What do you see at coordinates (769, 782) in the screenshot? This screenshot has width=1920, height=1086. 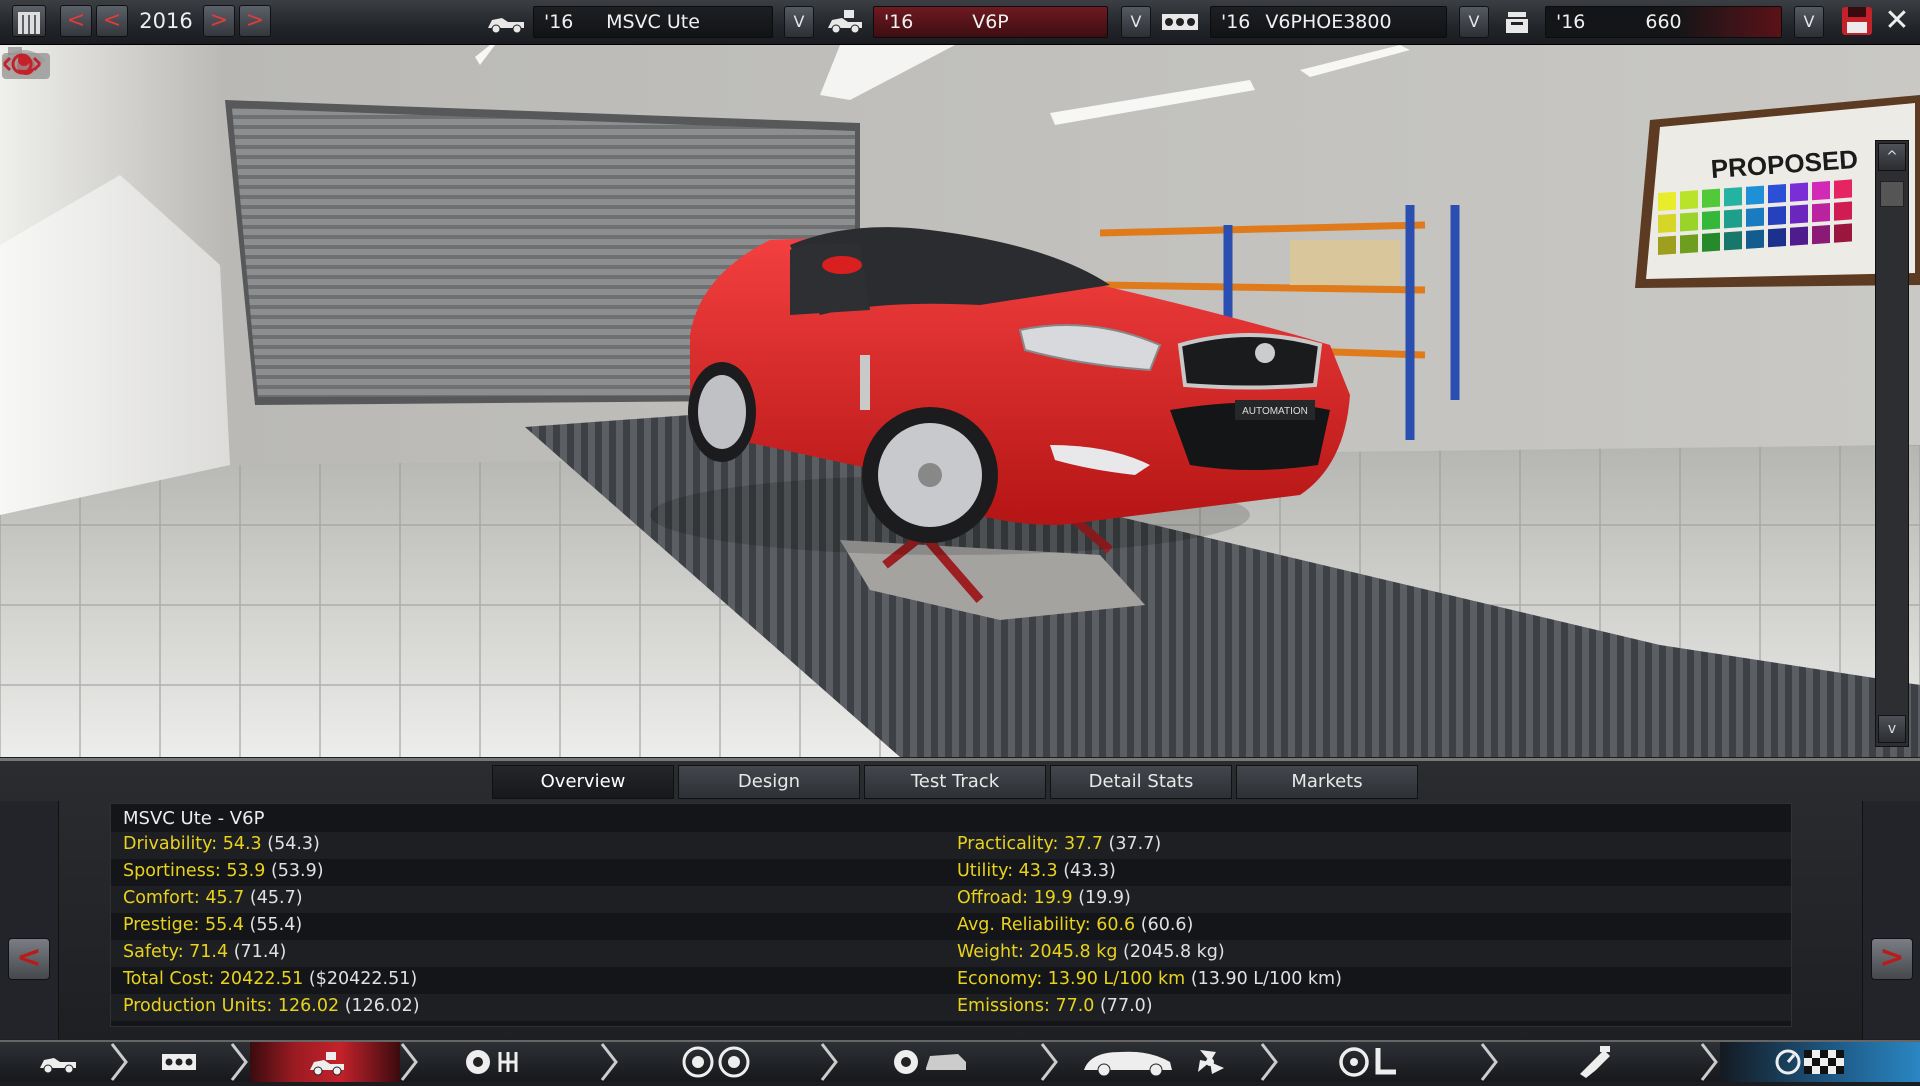 I see `tab-design: Design` at bounding box center [769, 782].